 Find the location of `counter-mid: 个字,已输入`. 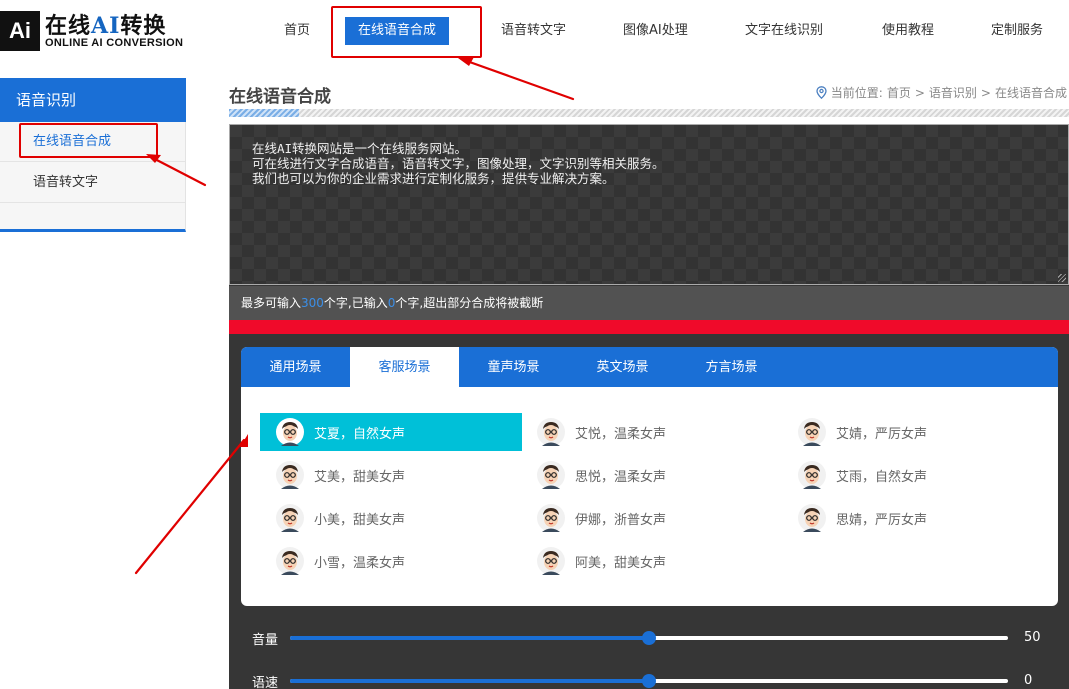

counter-mid: 个字,已输入 is located at coordinates (355, 303).